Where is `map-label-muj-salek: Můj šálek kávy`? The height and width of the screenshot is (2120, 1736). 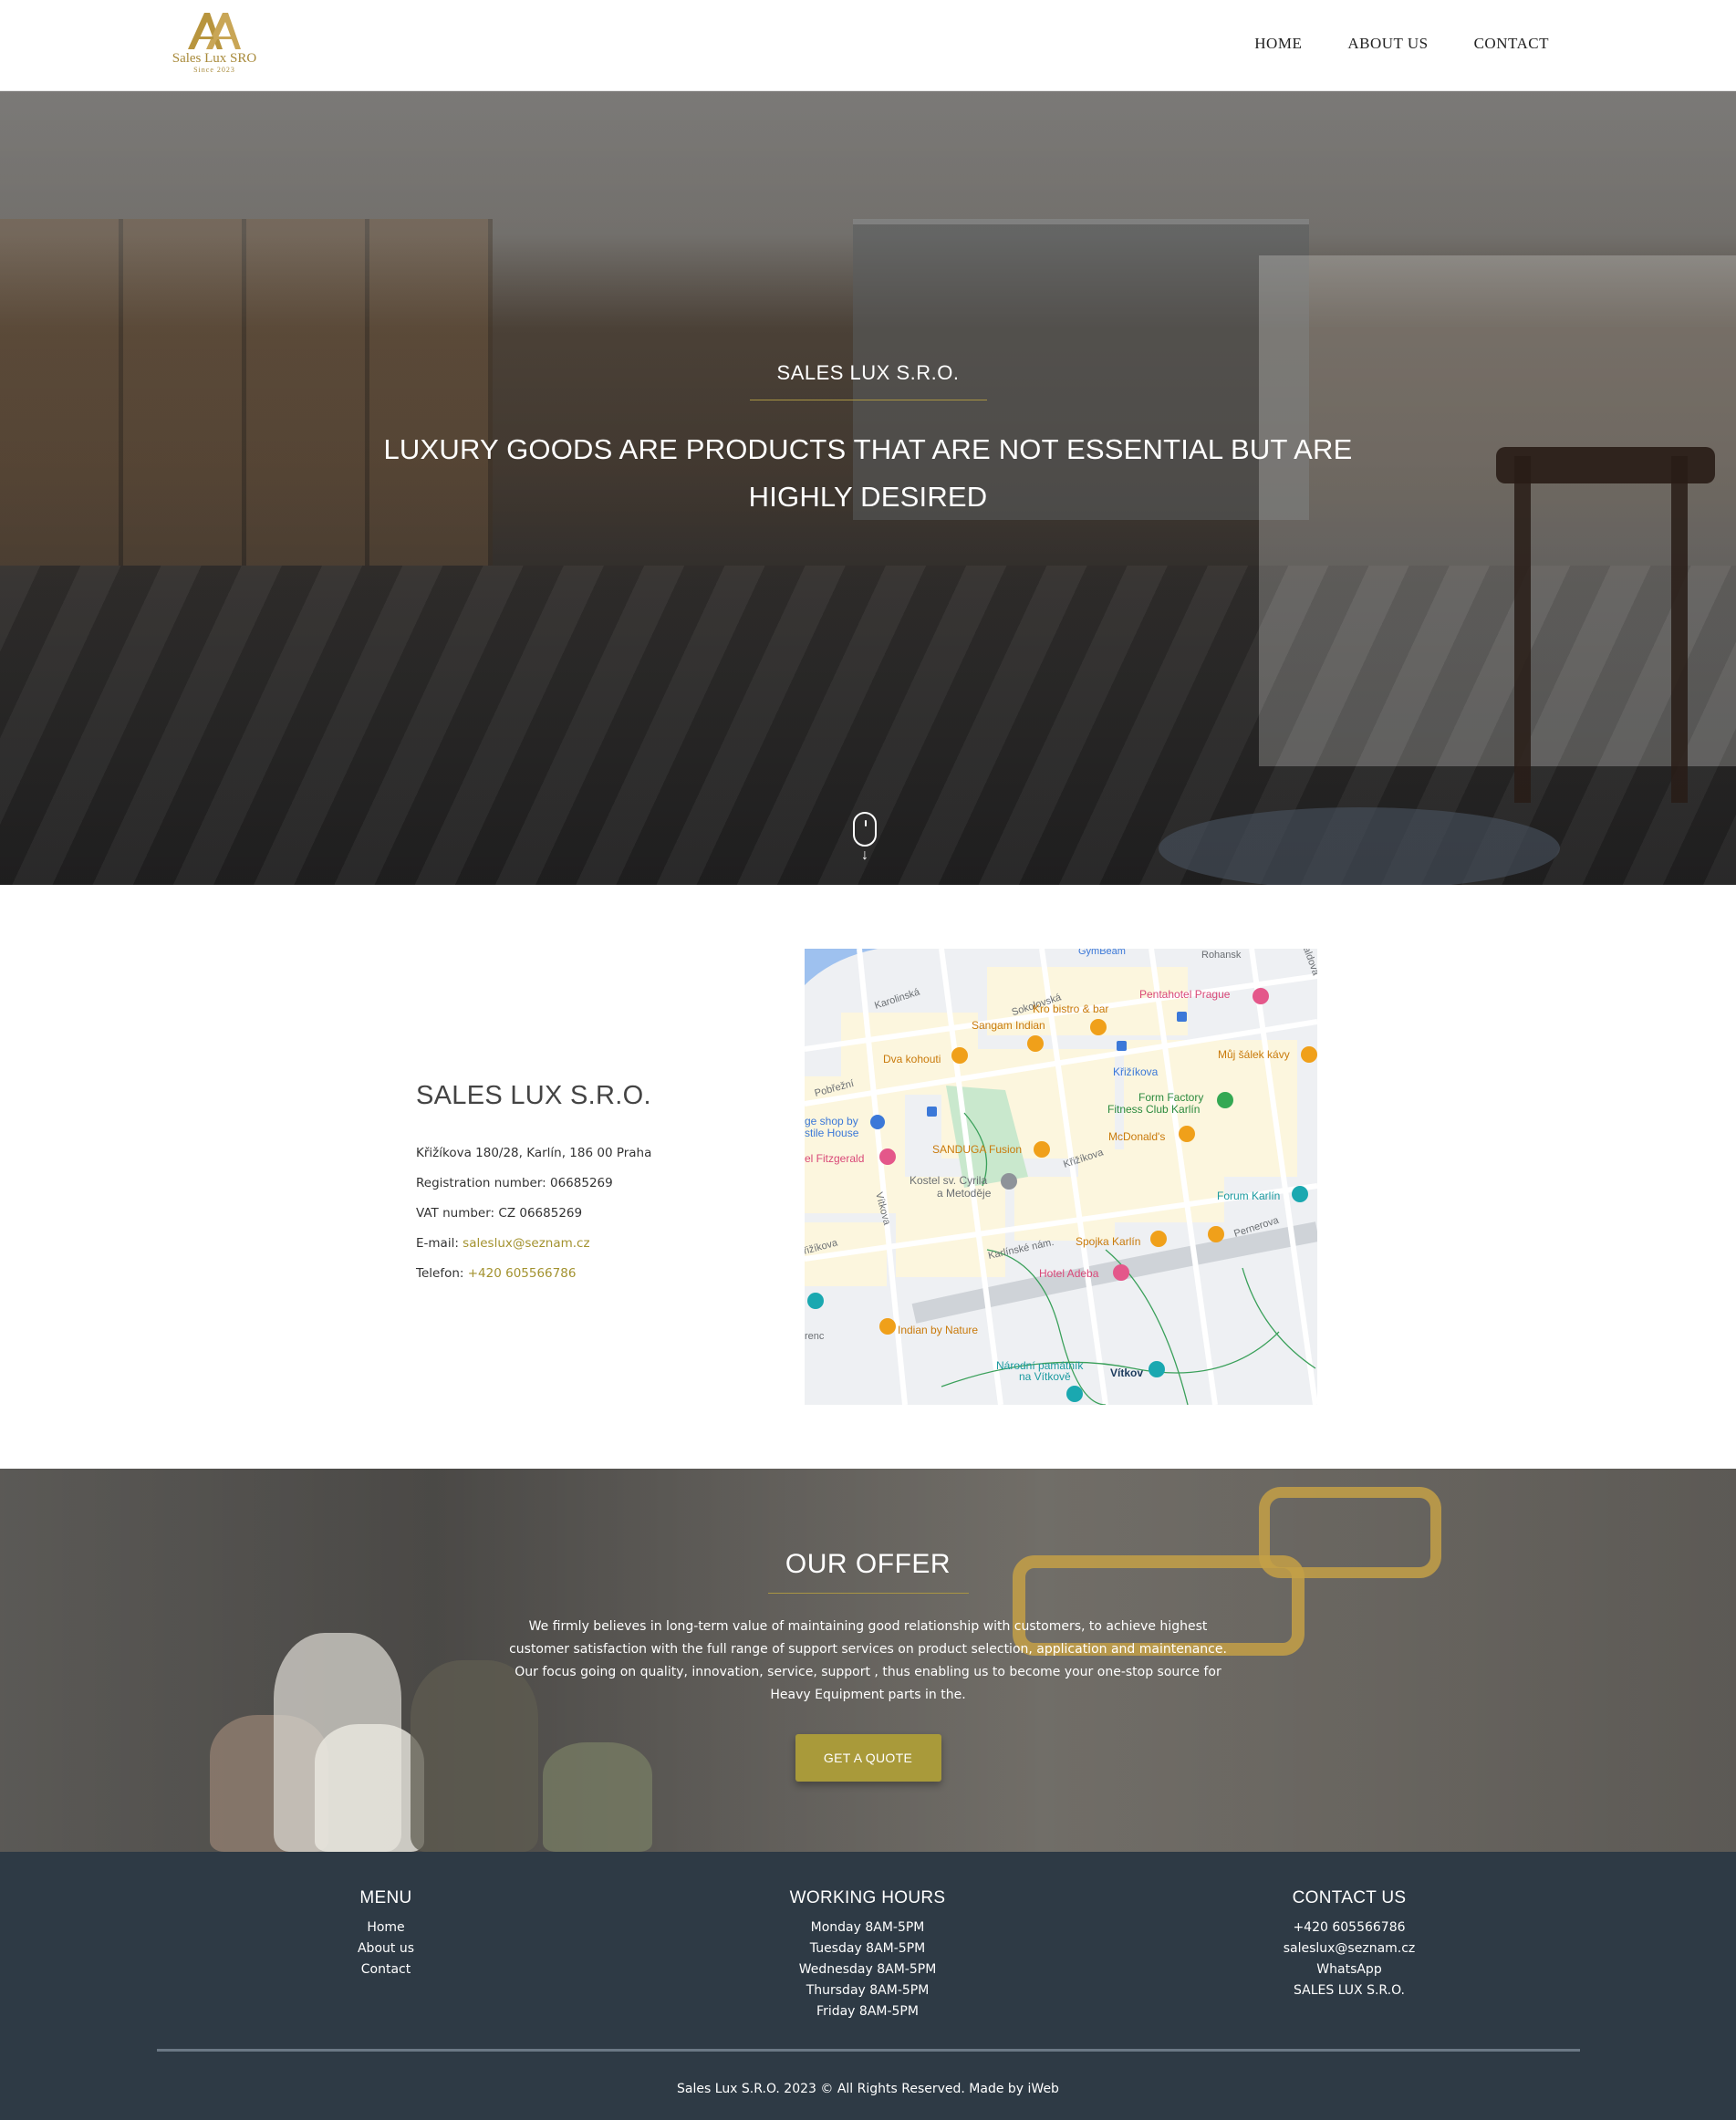
map-label-muj-salek: Můj šálek kávy is located at coordinates (1254, 1054).